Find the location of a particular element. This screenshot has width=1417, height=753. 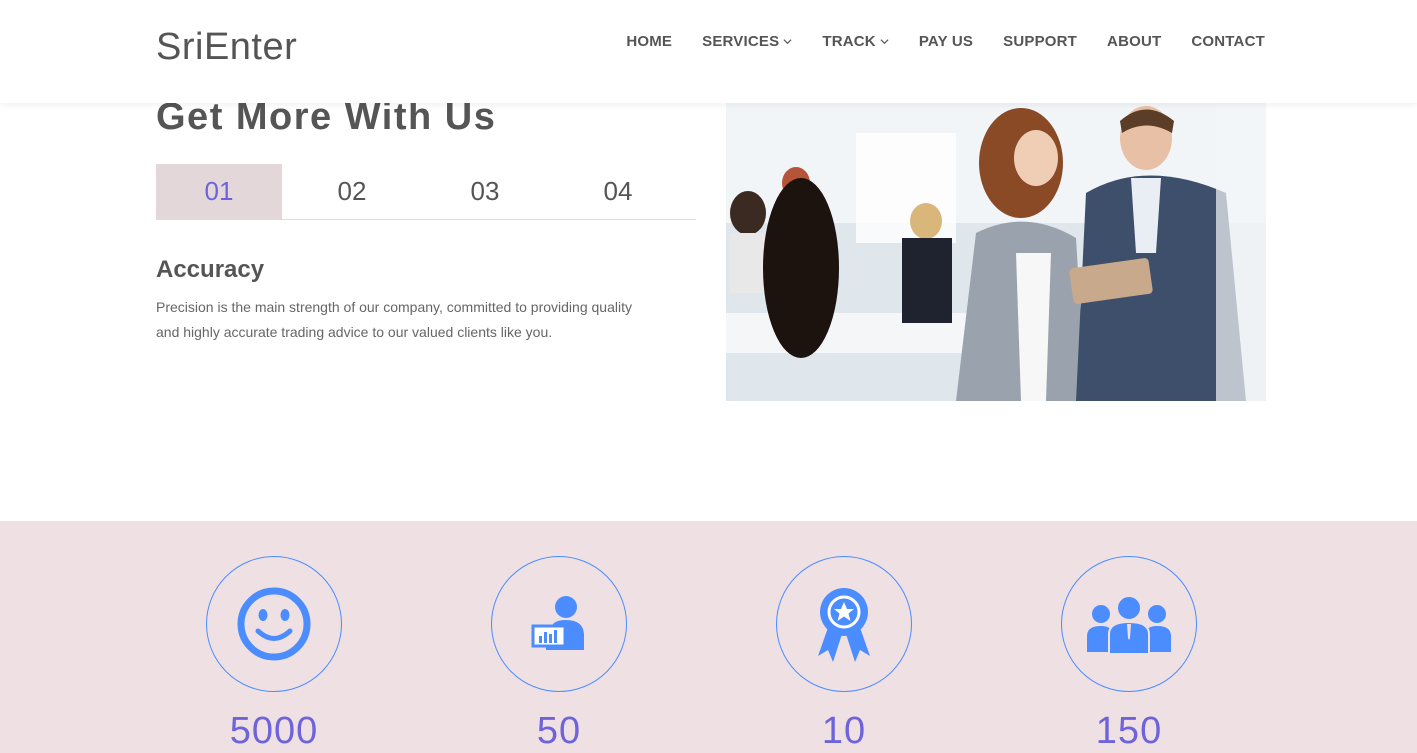

stat-awards: 10 is located at coordinates (844, 654).